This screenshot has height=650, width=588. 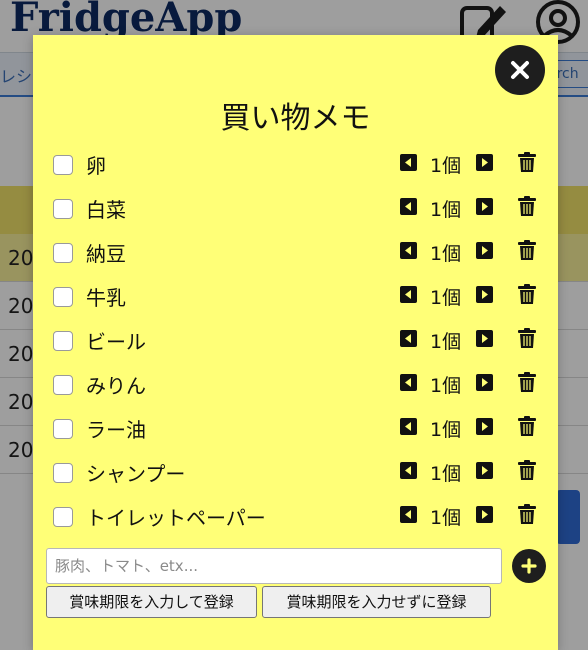 I want to click on item-name: ラー油, so click(x=116, y=430).